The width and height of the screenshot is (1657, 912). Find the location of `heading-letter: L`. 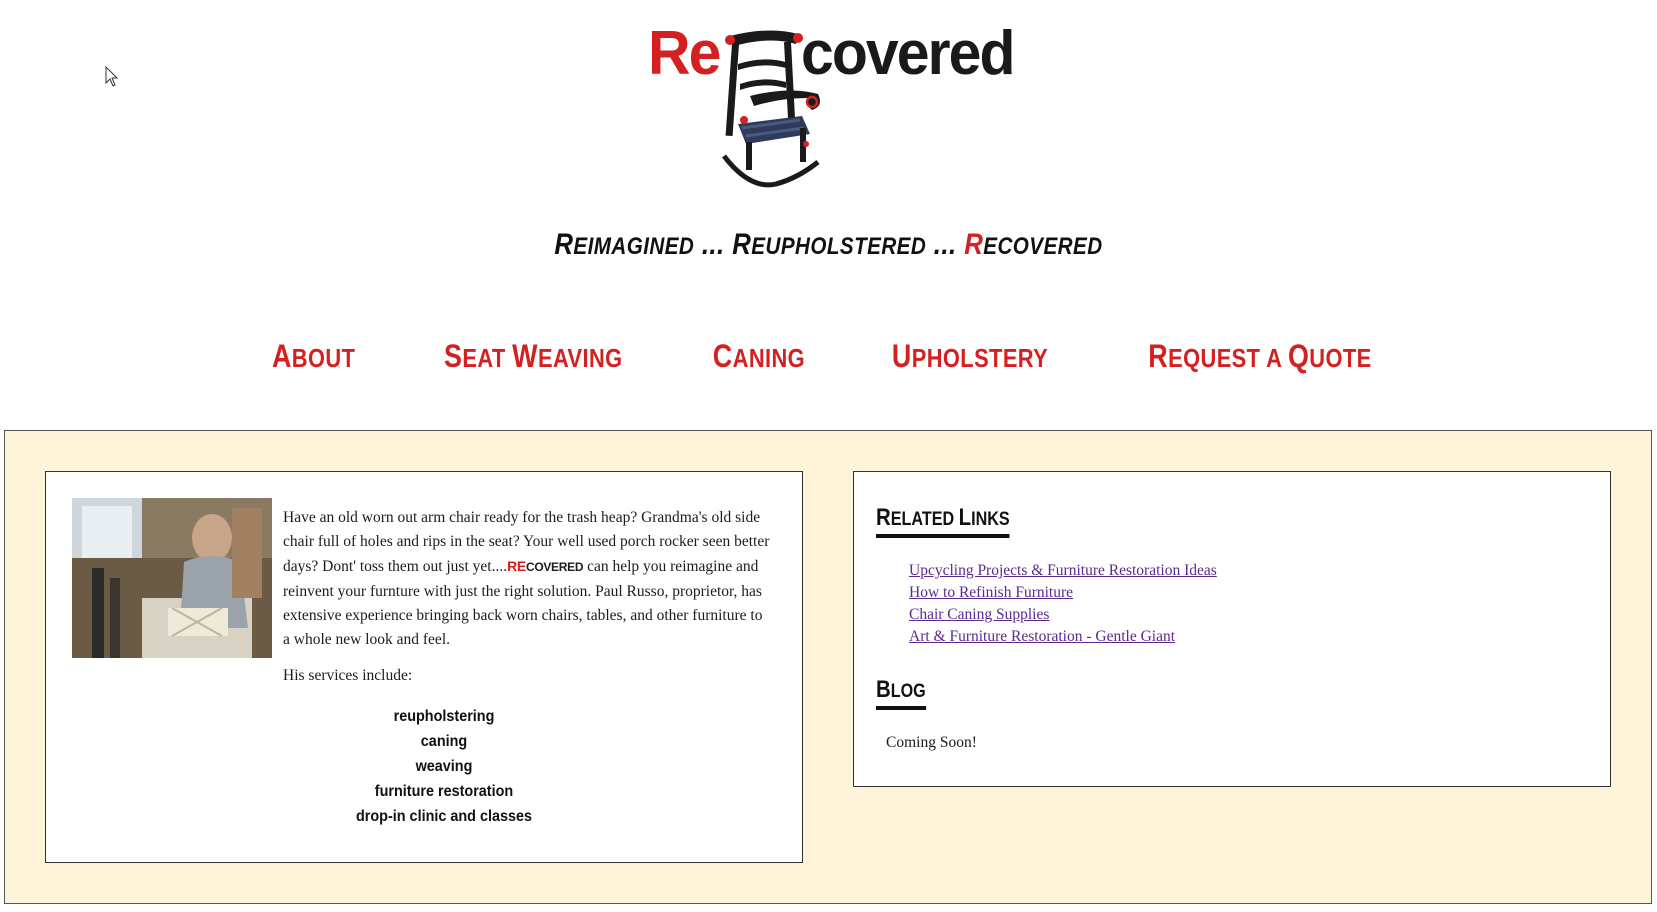

heading-letter: L is located at coordinates (965, 517).